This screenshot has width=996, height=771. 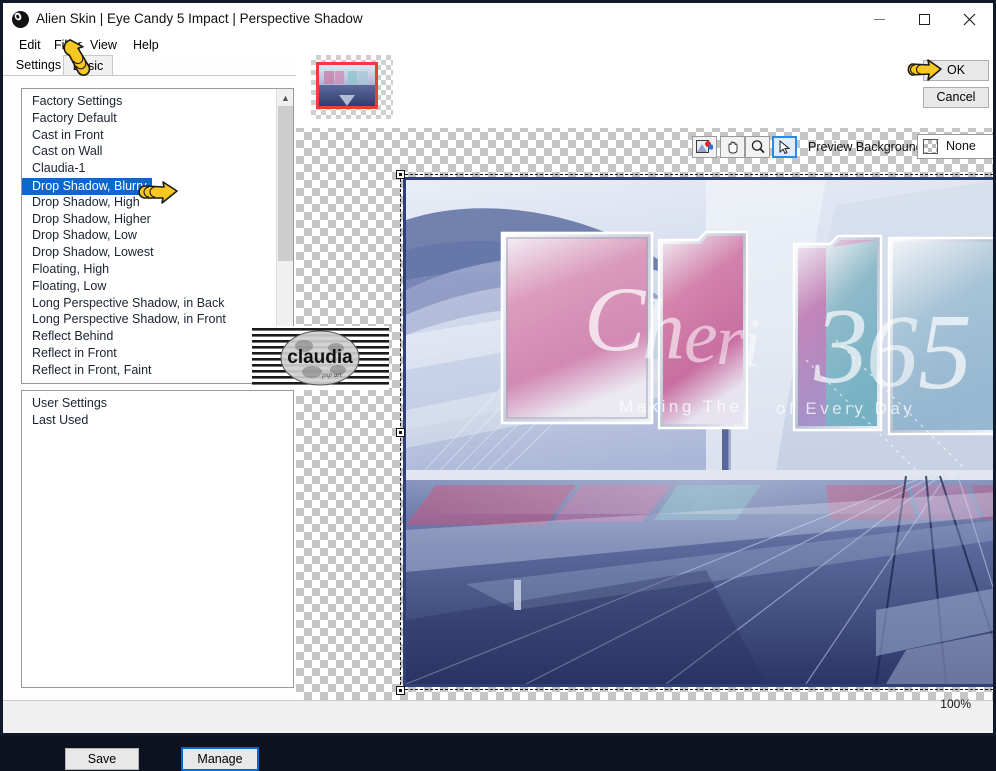 What do you see at coordinates (148, 168) in the screenshot?
I see `factory-list-item: Claudia-1` at bounding box center [148, 168].